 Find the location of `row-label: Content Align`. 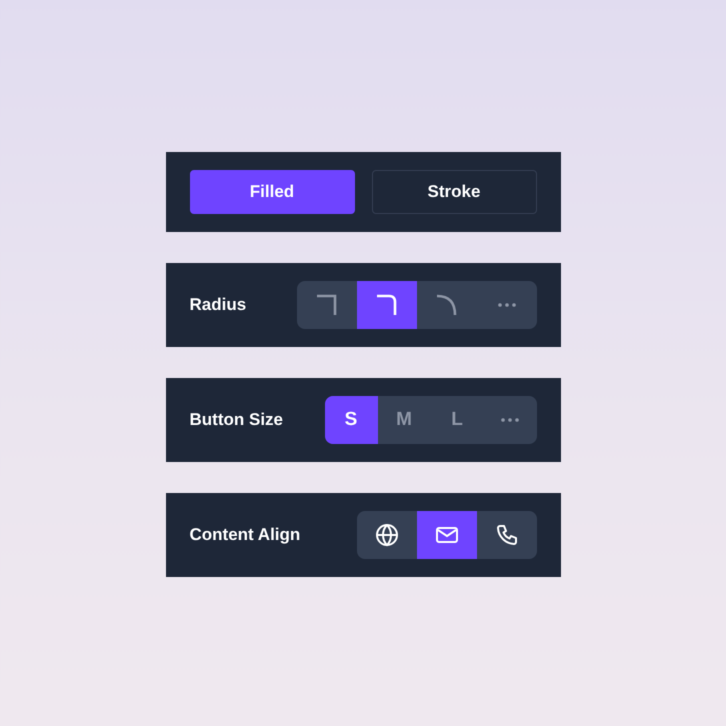

row-label: Content Align is located at coordinates (245, 535).